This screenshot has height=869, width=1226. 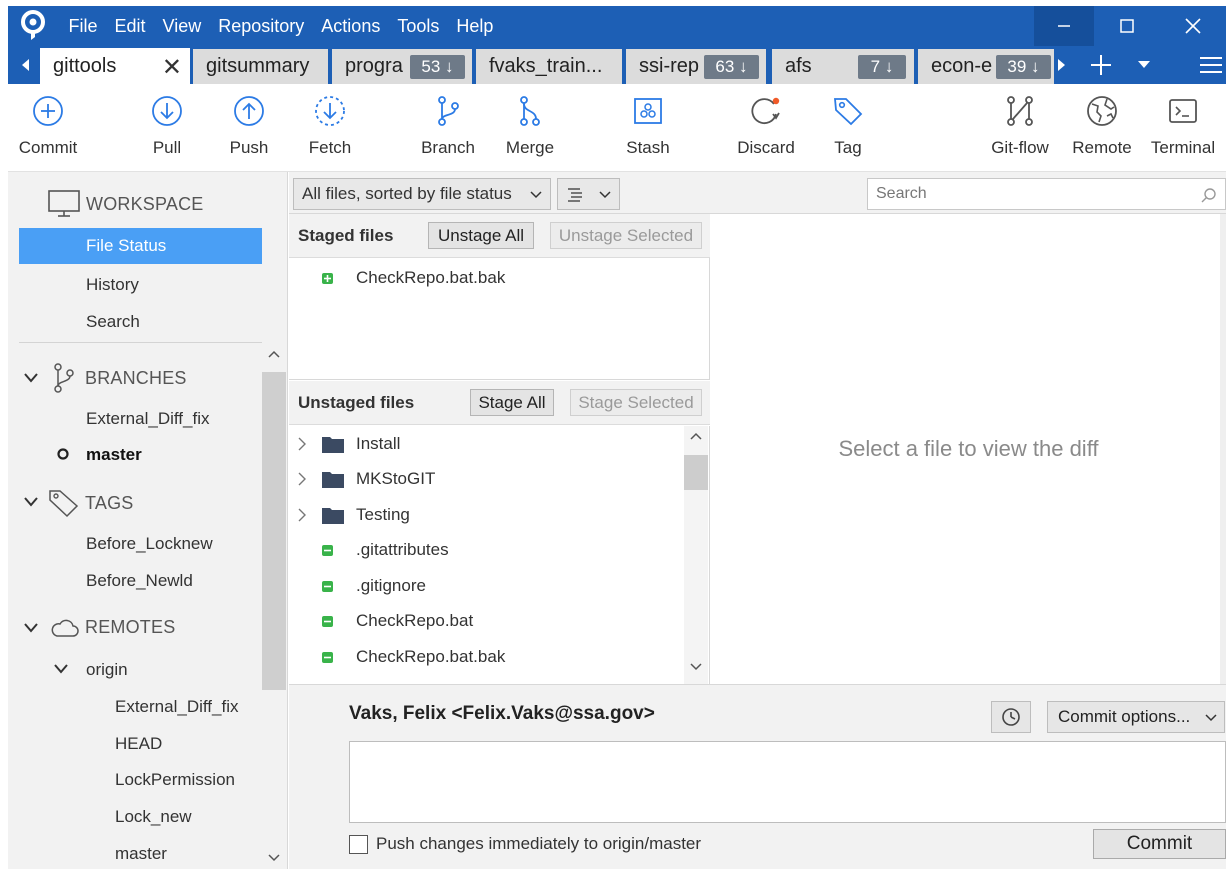 What do you see at coordinates (274, 531) in the screenshot?
I see `sidebar-scroll-thumb` at bounding box center [274, 531].